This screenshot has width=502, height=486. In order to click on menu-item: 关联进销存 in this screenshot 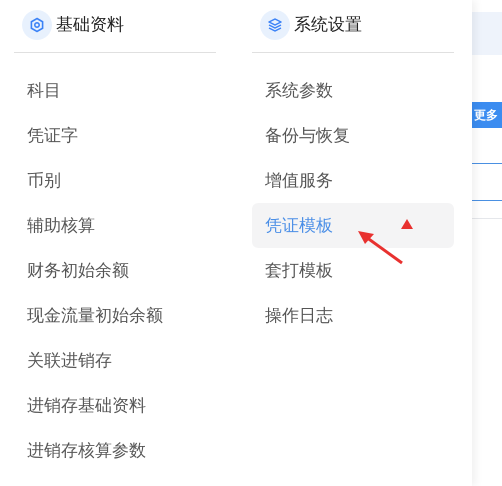, I will do `click(115, 360)`.